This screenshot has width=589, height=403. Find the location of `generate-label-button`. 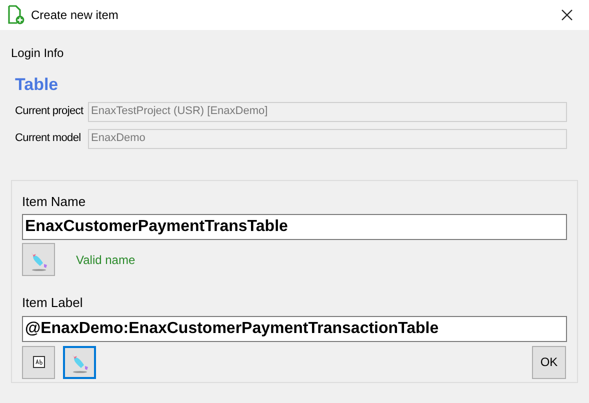

generate-label-button is located at coordinates (79, 362).